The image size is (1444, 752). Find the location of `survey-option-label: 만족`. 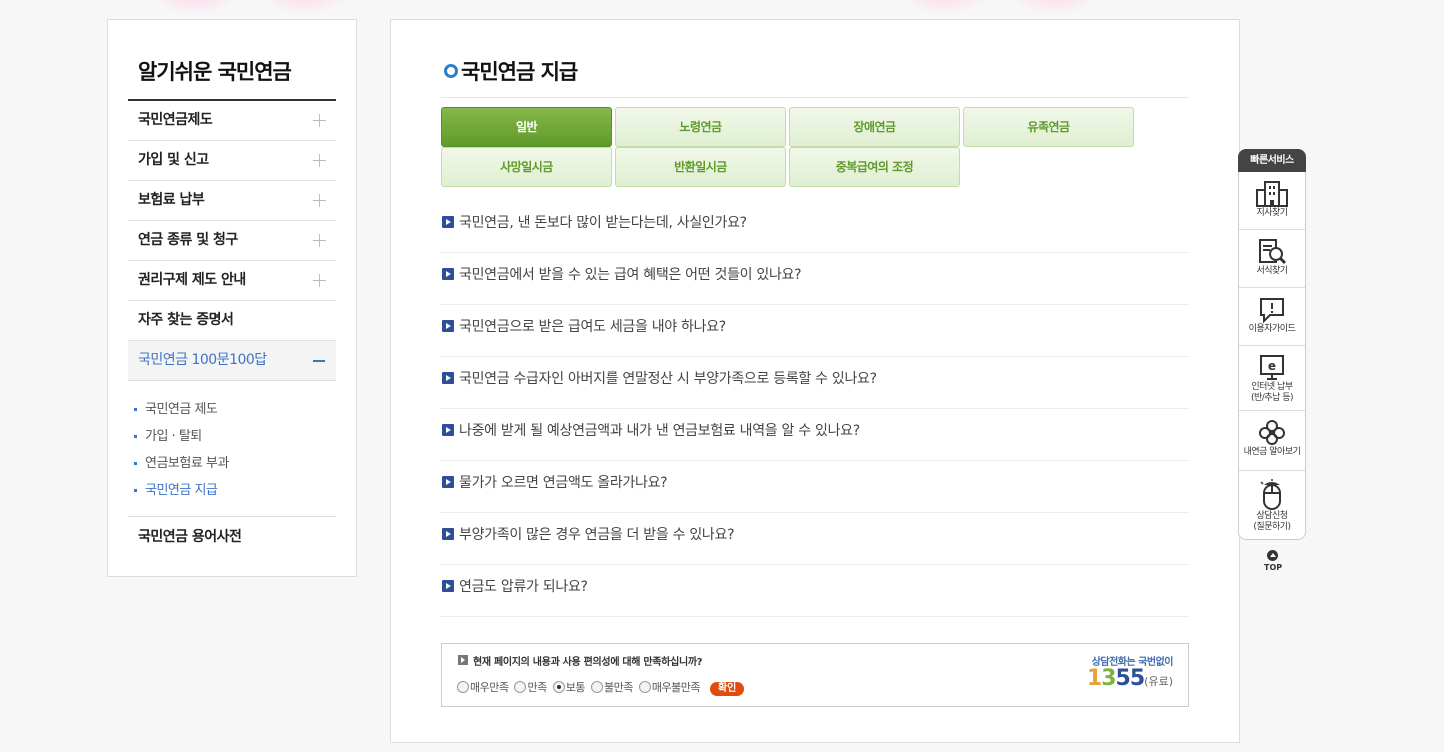

survey-option-label: 만족 is located at coordinates (537, 687).